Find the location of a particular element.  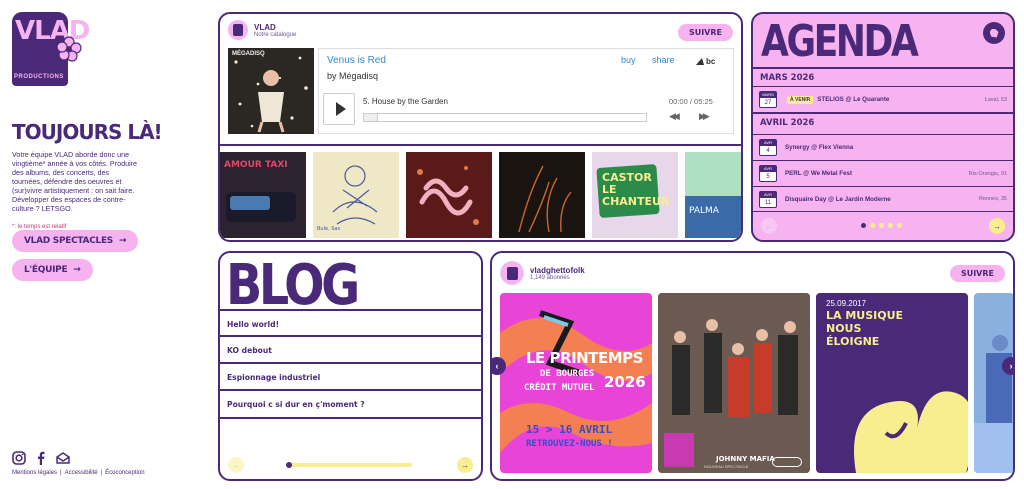

blog-post-link: KO debout is located at coordinates (350, 349).